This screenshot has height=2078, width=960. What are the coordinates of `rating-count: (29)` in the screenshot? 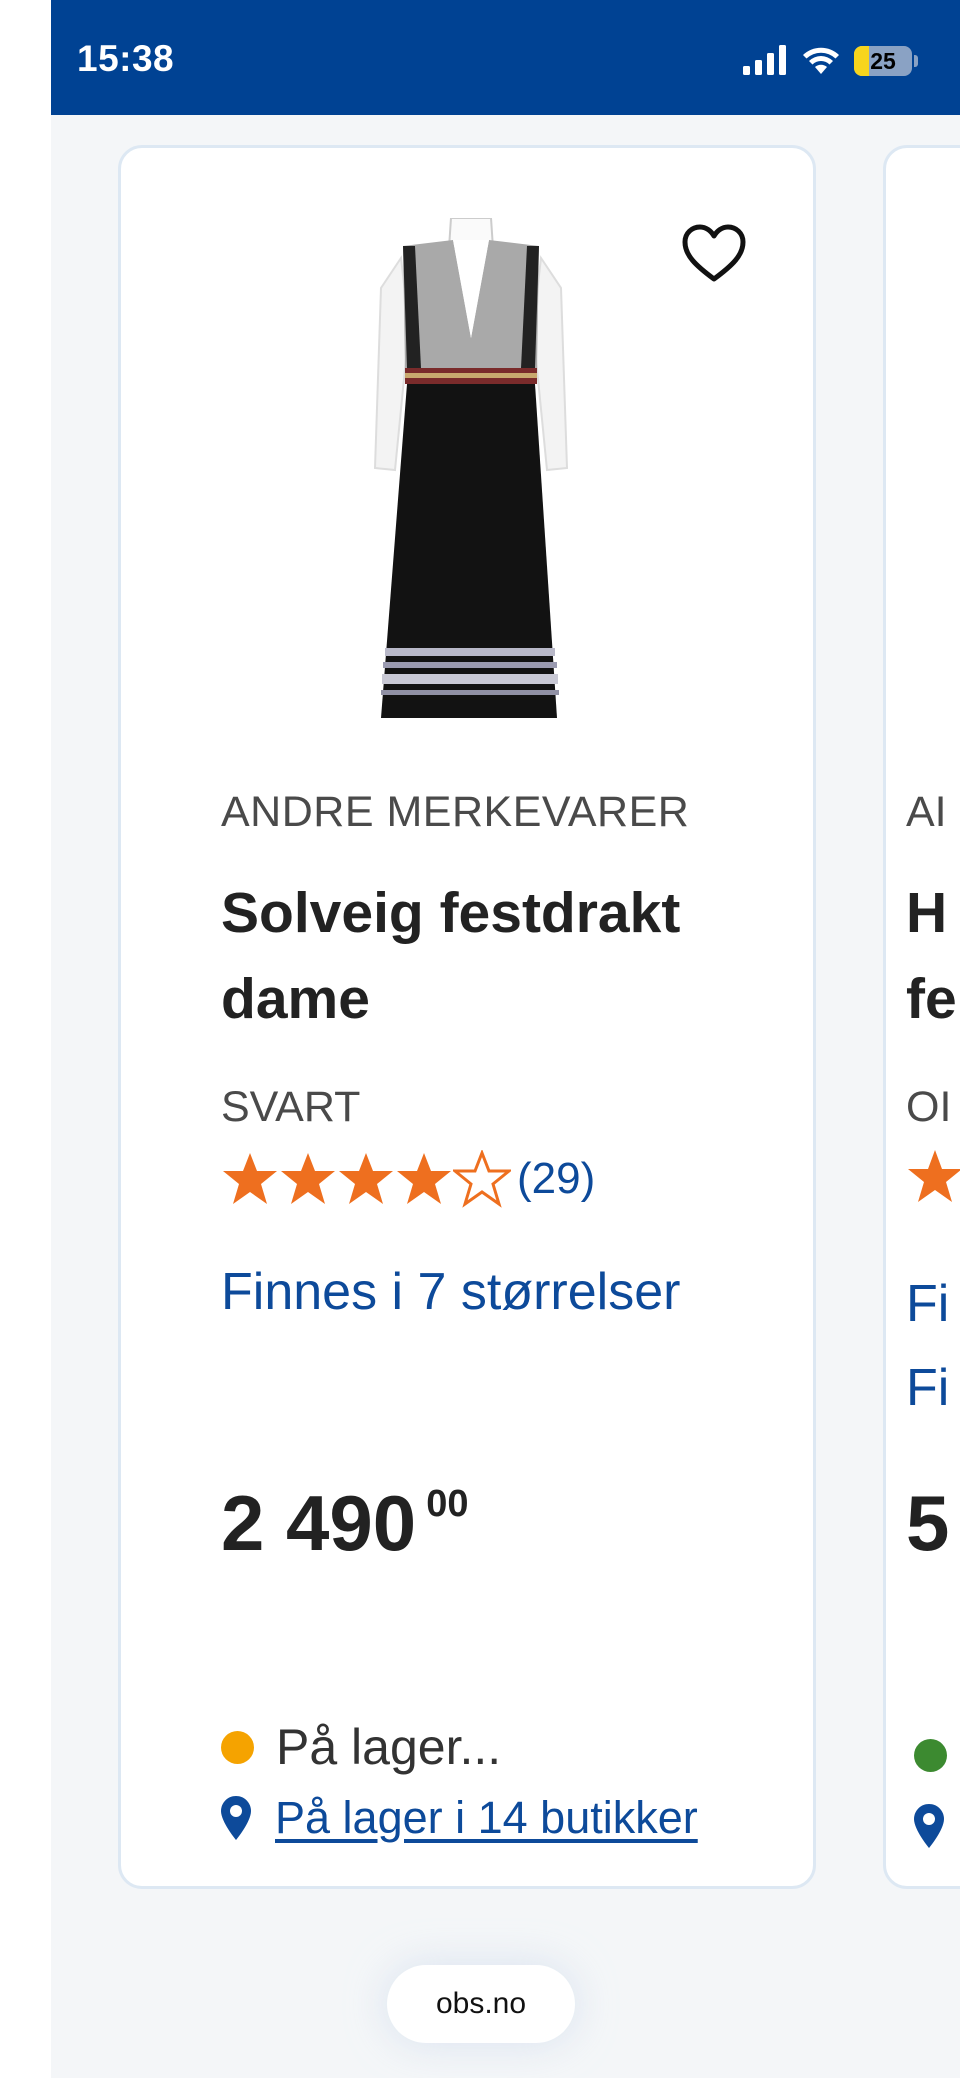 It's located at (556, 1178).